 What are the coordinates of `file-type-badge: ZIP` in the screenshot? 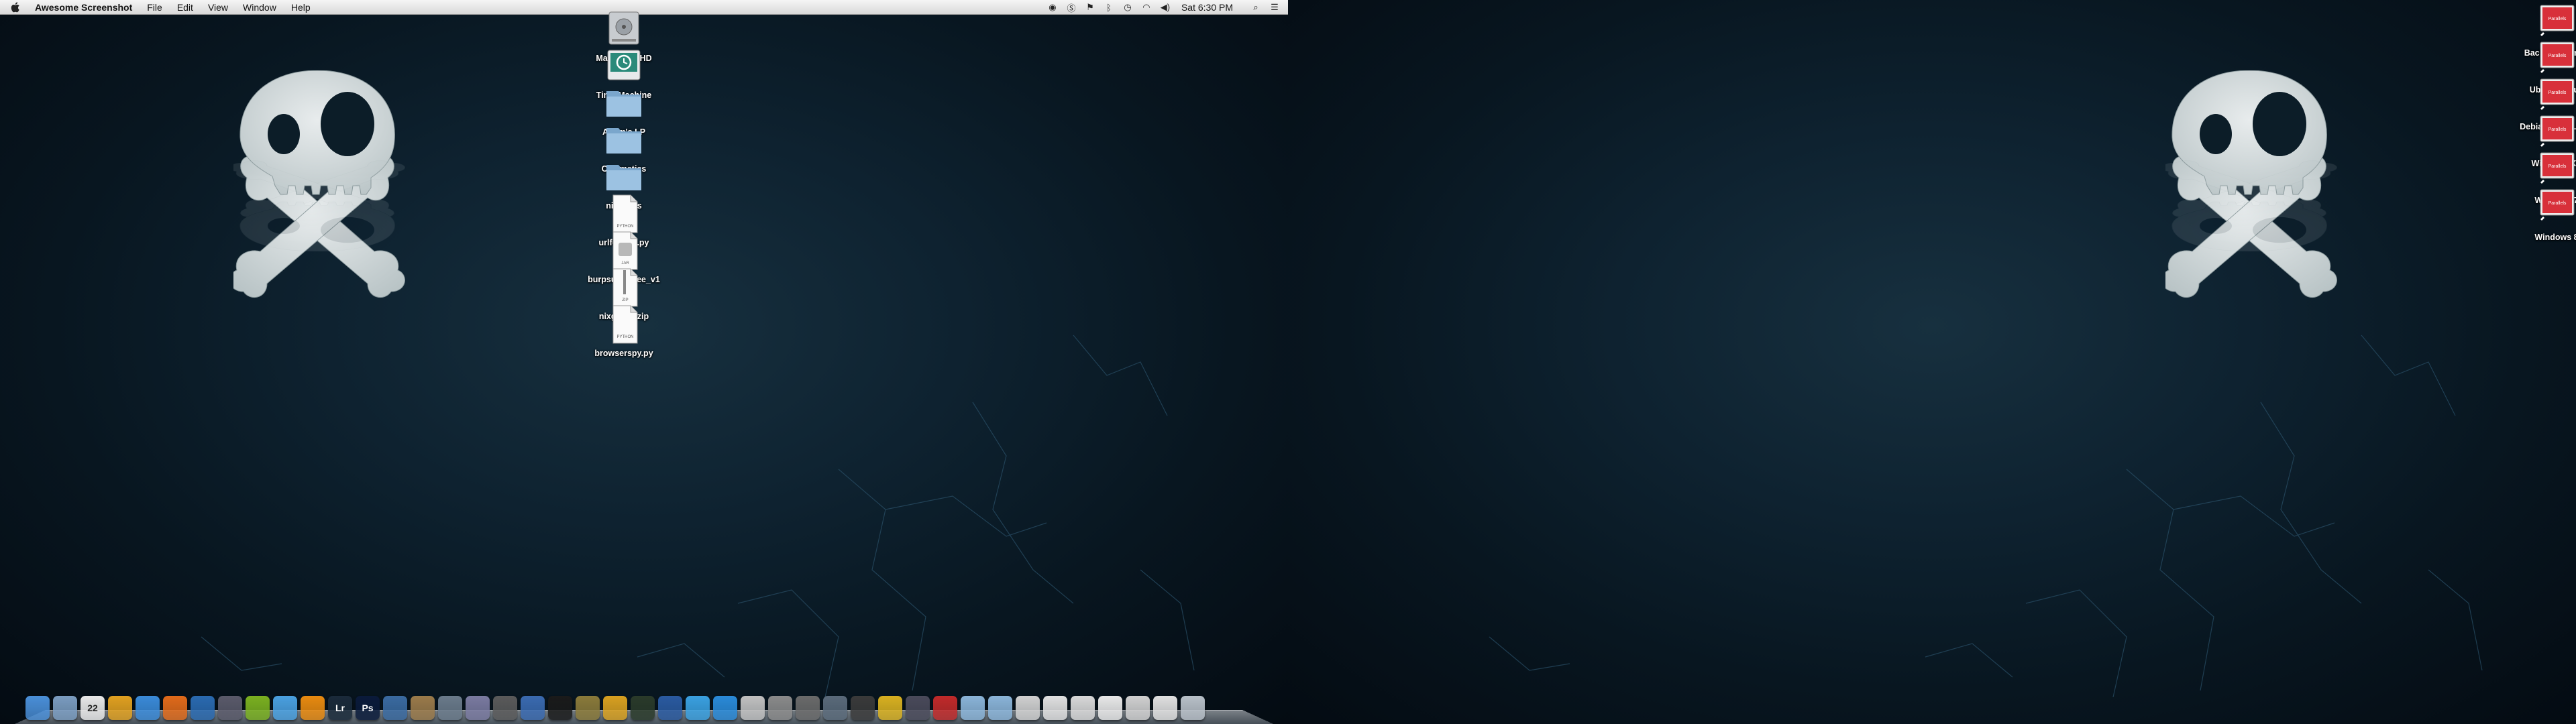 It's located at (625, 300).